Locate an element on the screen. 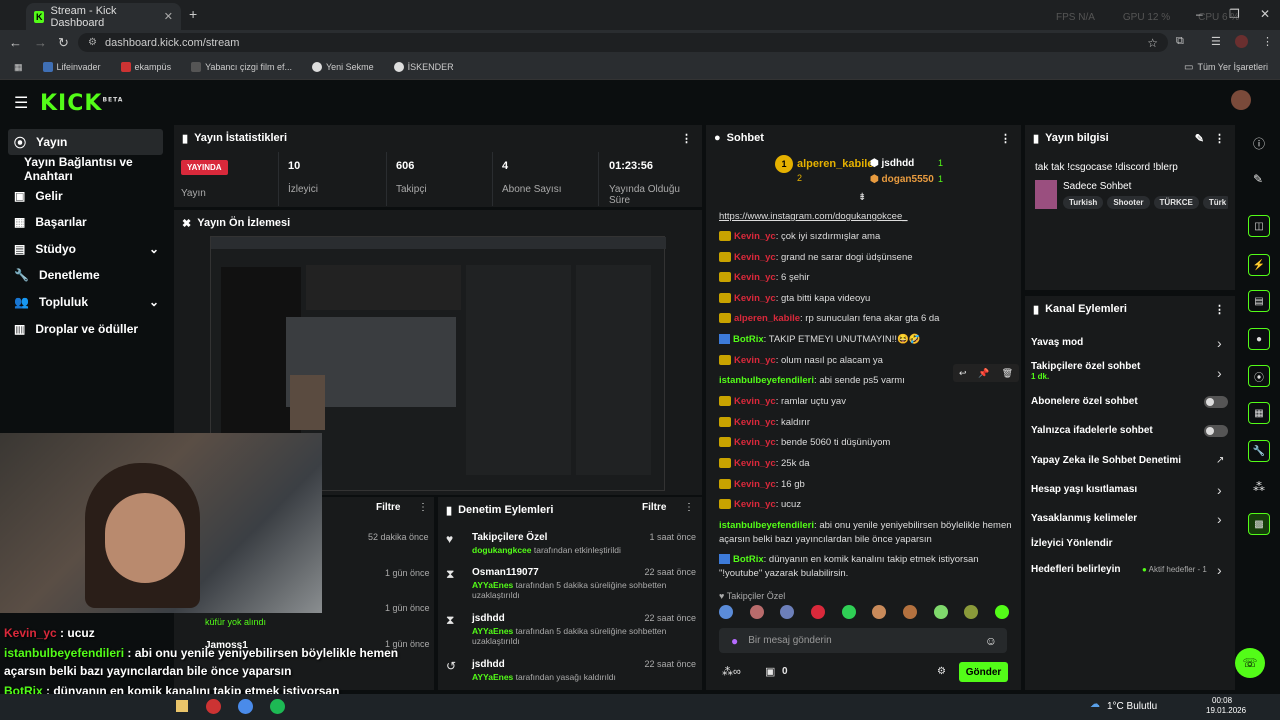 Image resolution: width=1280 pixels, height=720 pixels. points-rail-icon: ⁂ is located at coordinates (1259, 487).